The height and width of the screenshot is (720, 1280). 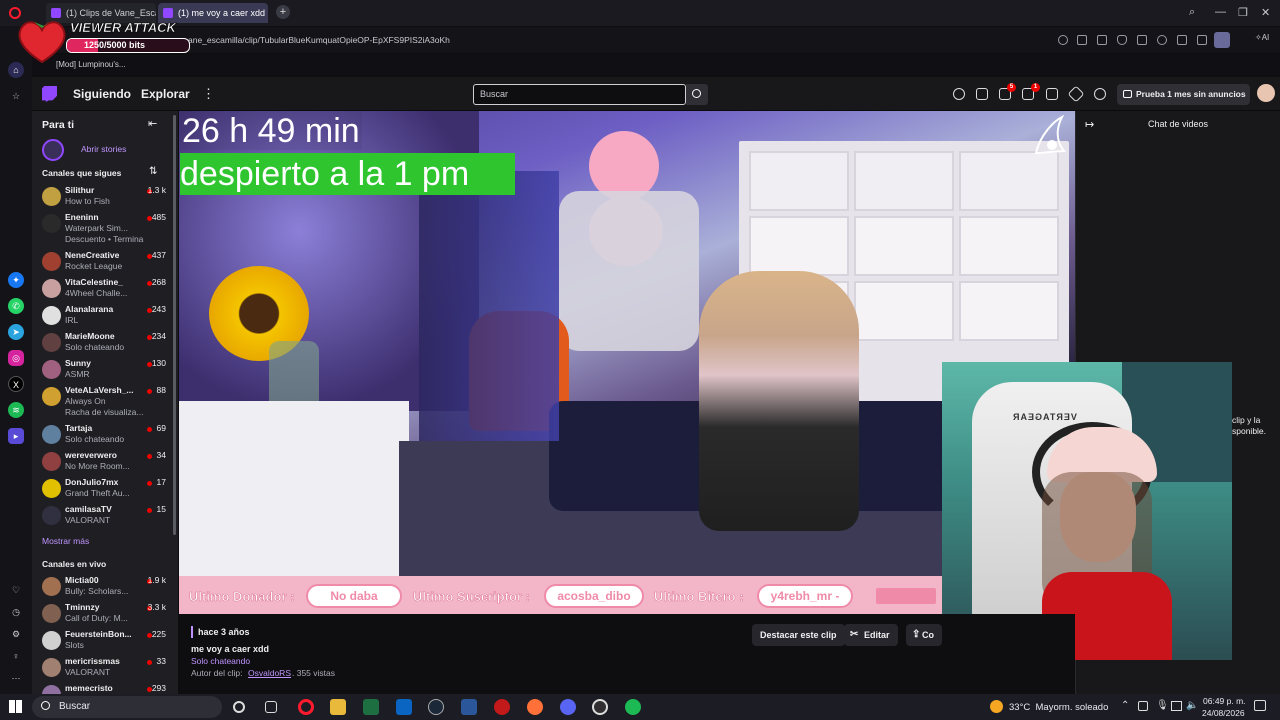 What do you see at coordinates (1266, 93) in the screenshot?
I see `user-avatar` at bounding box center [1266, 93].